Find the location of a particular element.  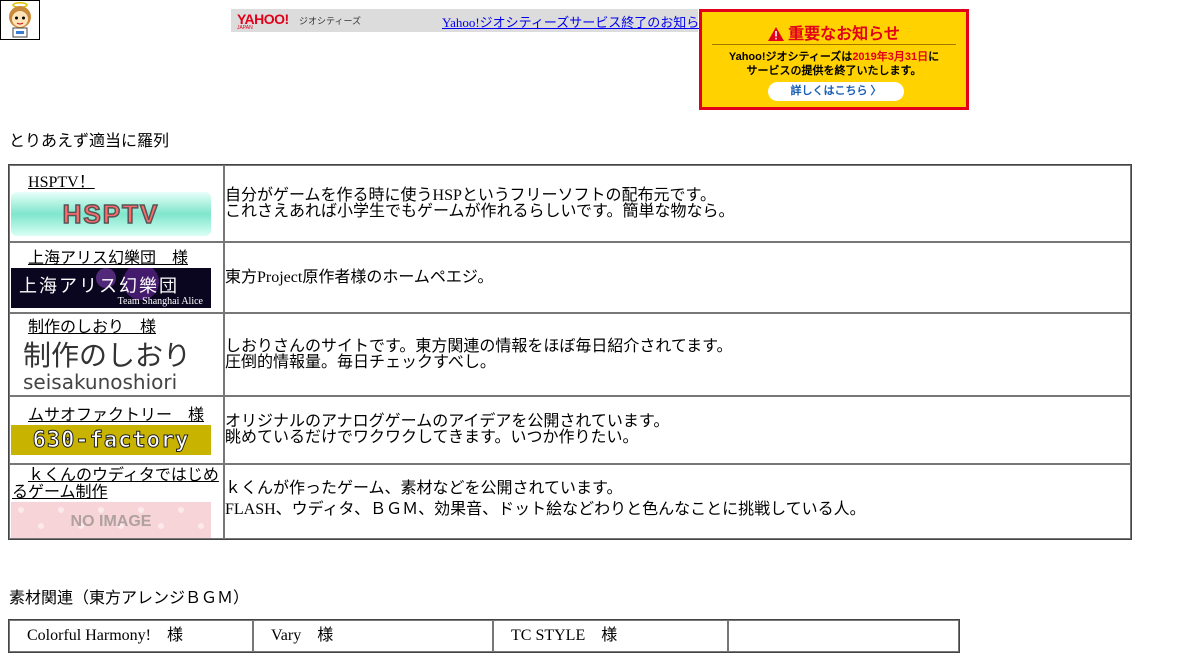

geocities-label: ジオシティーズ is located at coordinates (330, 21).